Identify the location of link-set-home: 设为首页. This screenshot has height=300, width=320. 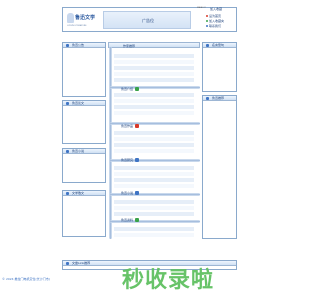
(213, 16).